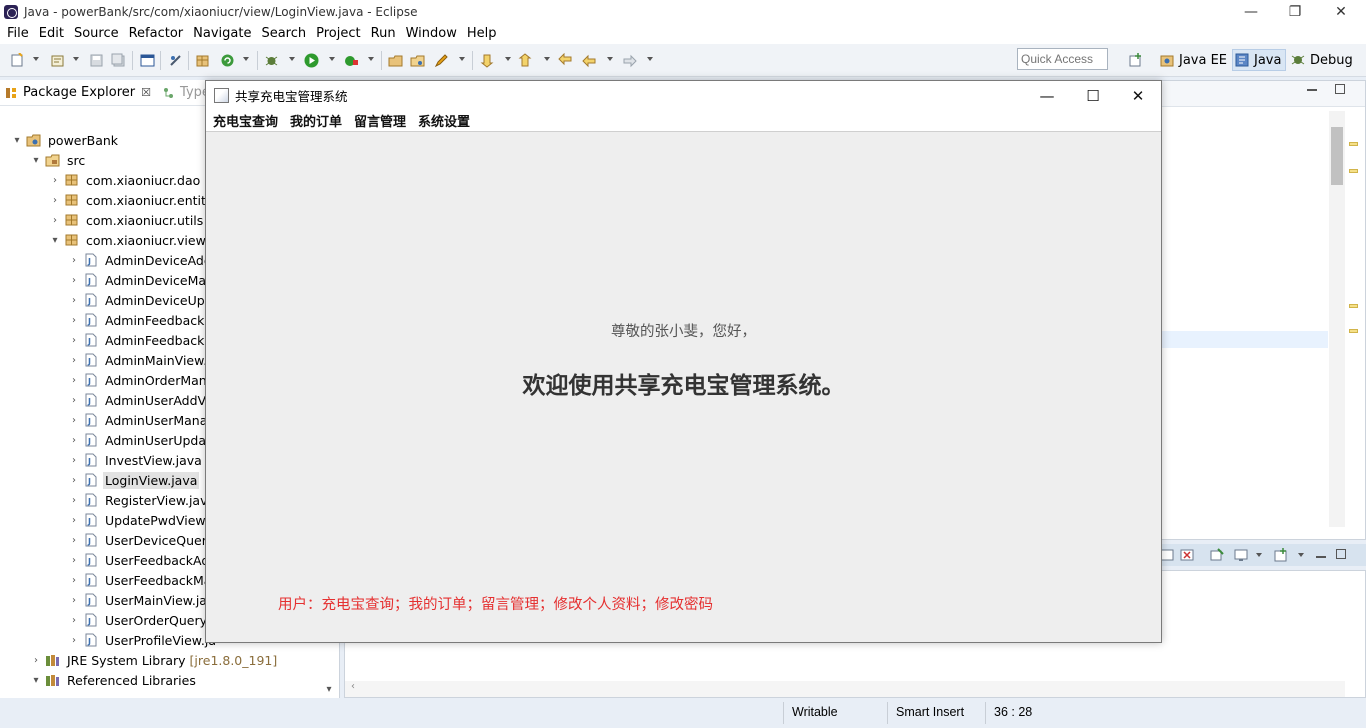 This screenshot has width=1366, height=728. Describe the element at coordinates (78, 93) in the screenshot. I see `tab-package-explorer: Package Explorer ☒` at that location.